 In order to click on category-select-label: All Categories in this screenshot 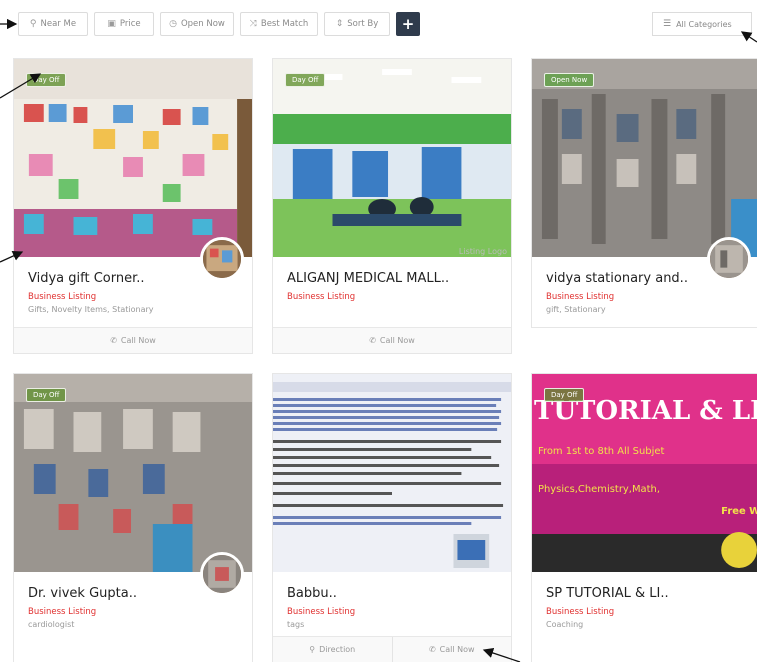, I will do `click(704, 24)`.